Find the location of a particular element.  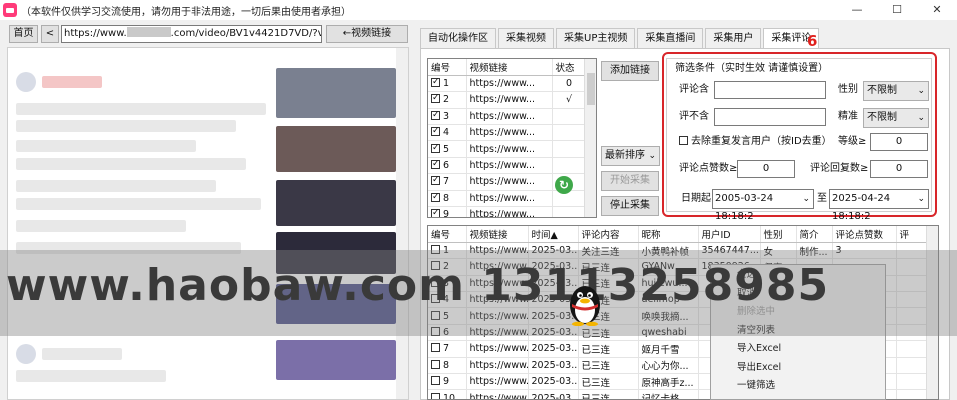

row-no-cell: 5 is located at coordinates (447, 149).